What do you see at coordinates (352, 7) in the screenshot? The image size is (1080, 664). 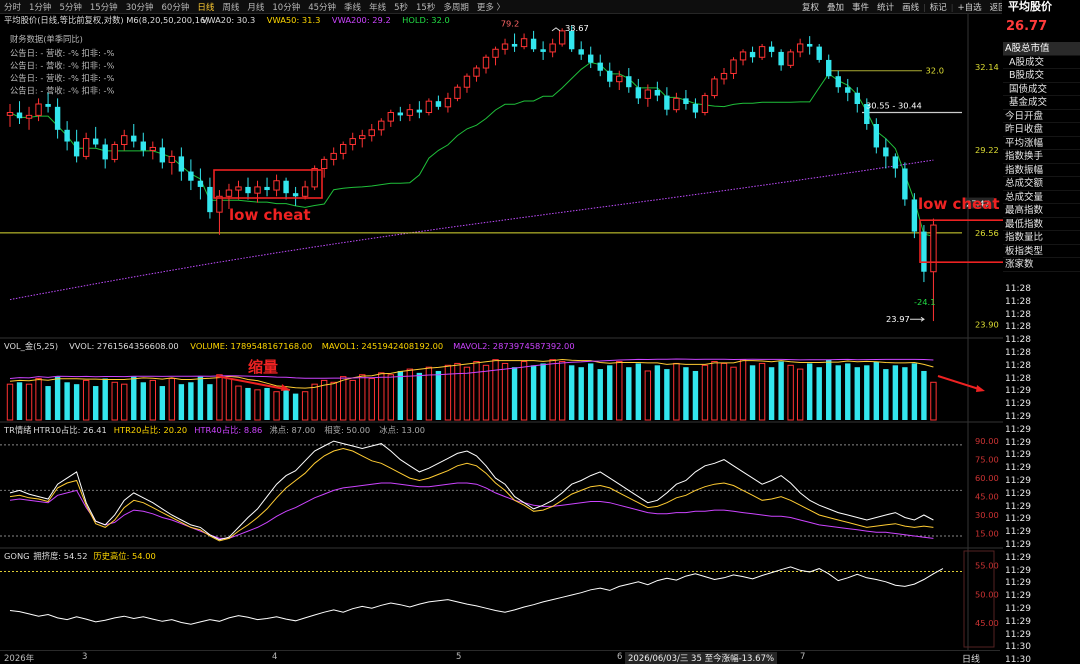 I see `period-tab-11: 季线` at bounding box center [352, 7].